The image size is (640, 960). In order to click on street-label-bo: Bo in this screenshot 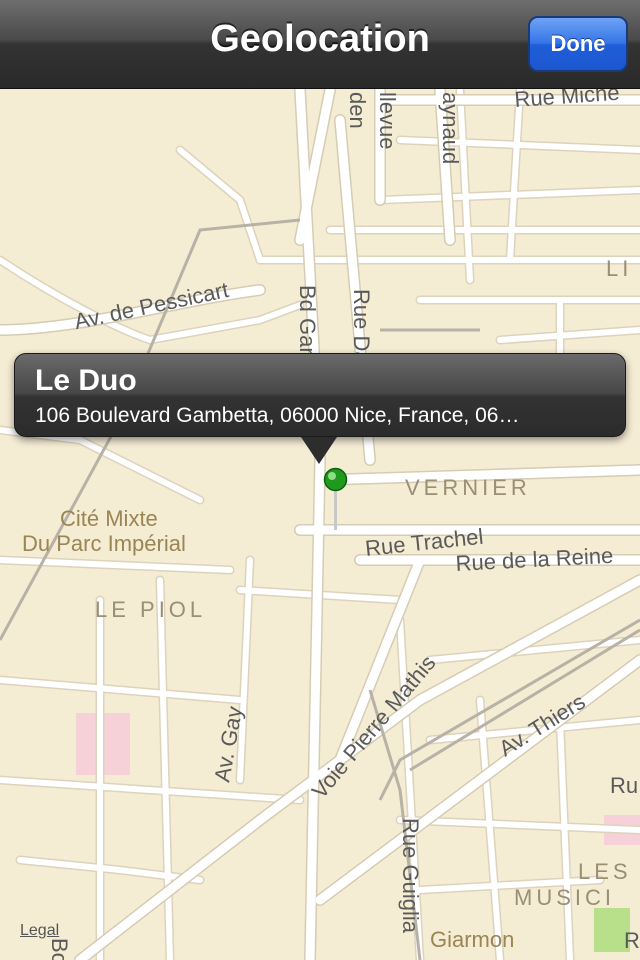, I will do `click(59, 949)`.